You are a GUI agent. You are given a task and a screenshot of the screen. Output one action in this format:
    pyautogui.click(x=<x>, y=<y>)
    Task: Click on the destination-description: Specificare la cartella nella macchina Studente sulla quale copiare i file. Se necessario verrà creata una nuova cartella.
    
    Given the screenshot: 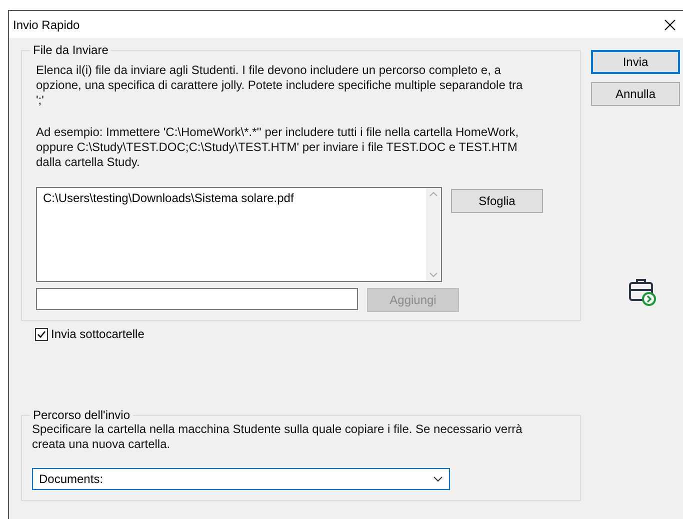 What is the action you would take?
    pyautogui.click(x=278, y=437)
    